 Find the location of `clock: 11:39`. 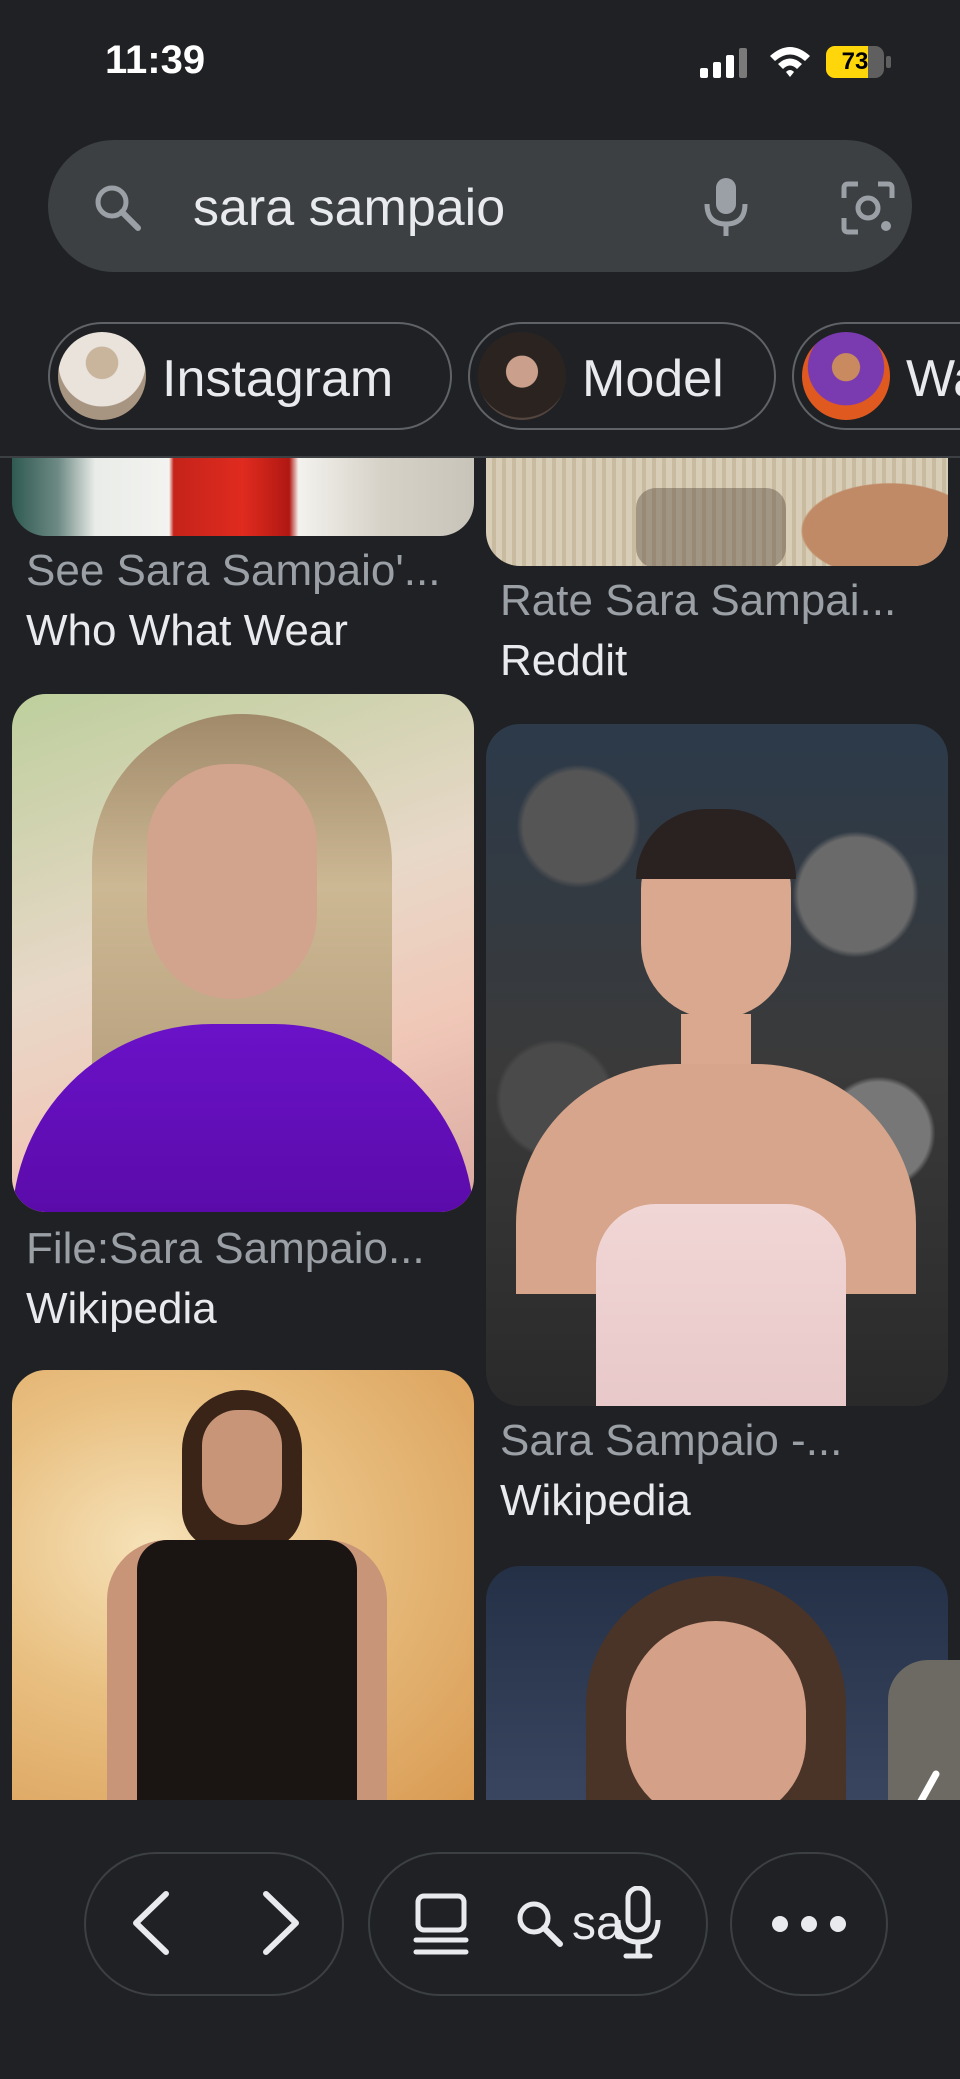

clock: 11:39 is located at coordinates (155, 60).